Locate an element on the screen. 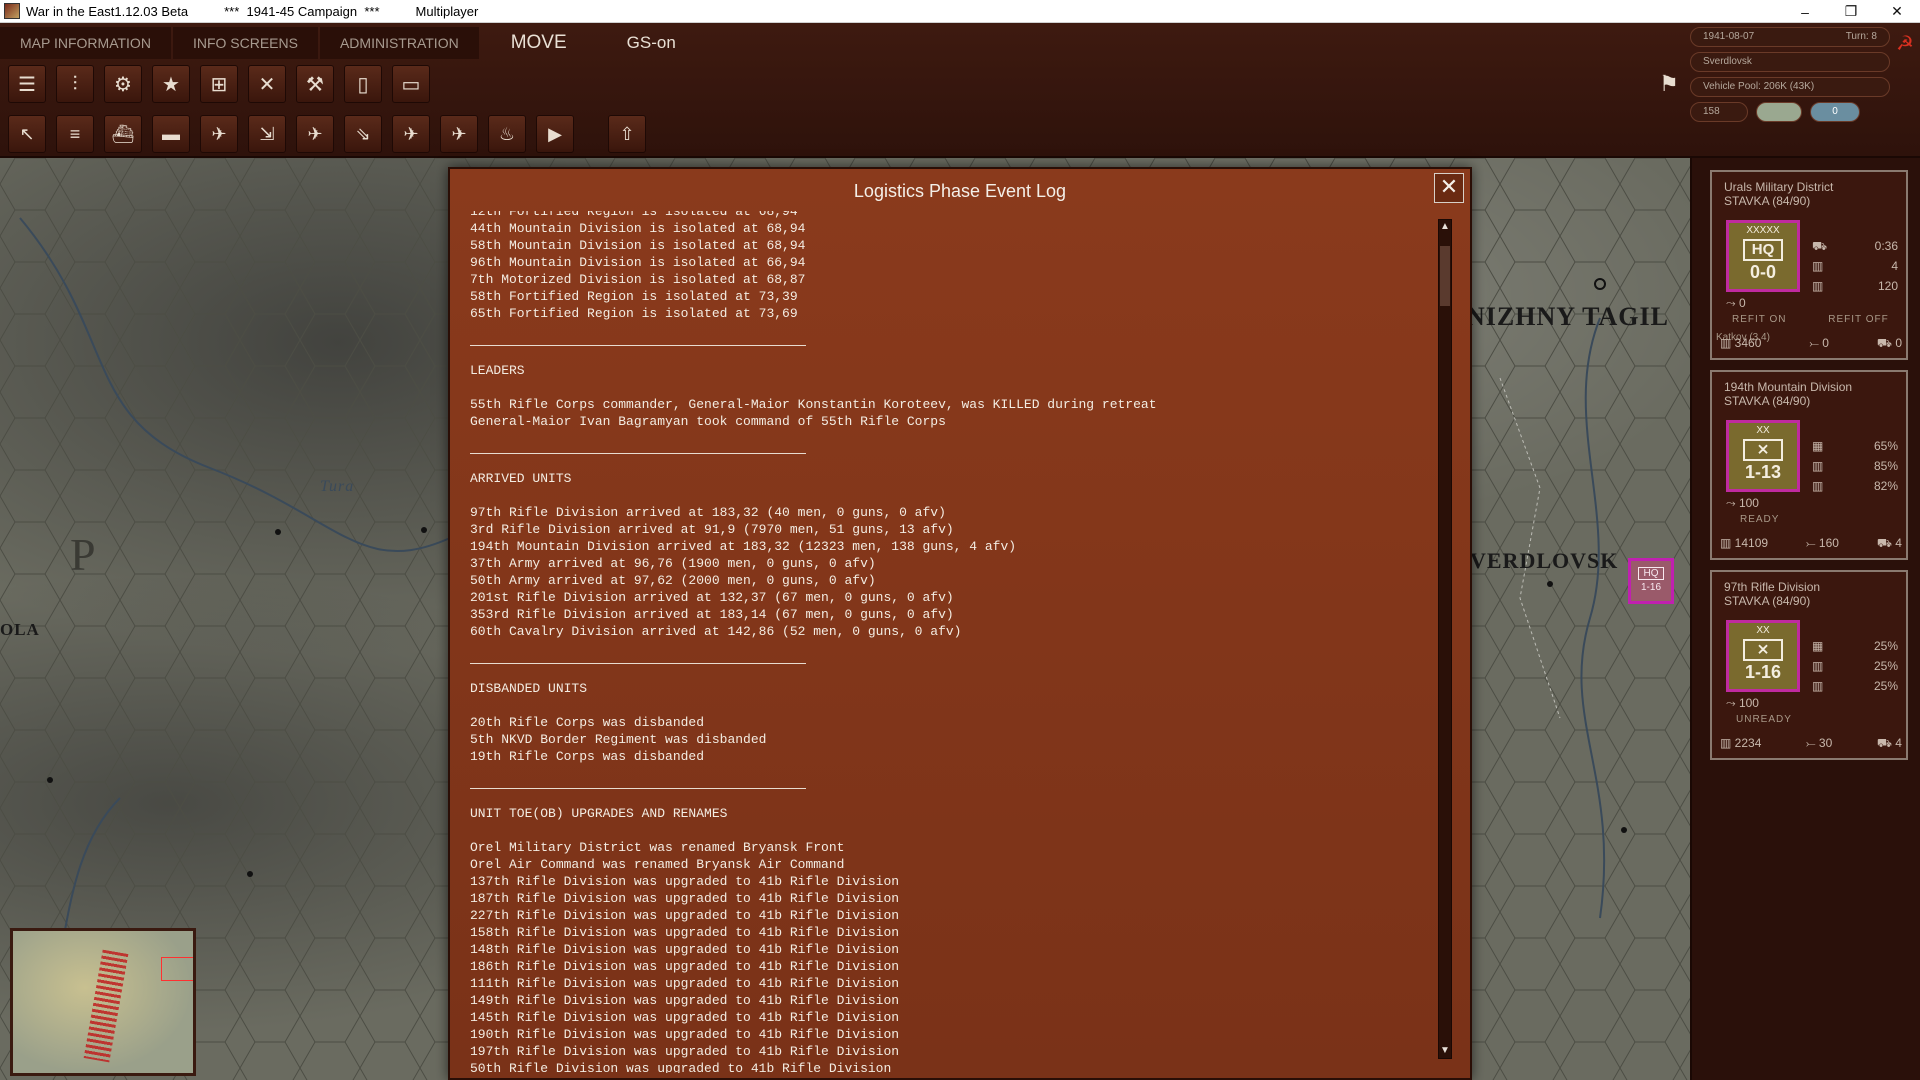 This screenshot has height=1080, width=1920. scroll-thumb is located at coordinates (1445, 276).